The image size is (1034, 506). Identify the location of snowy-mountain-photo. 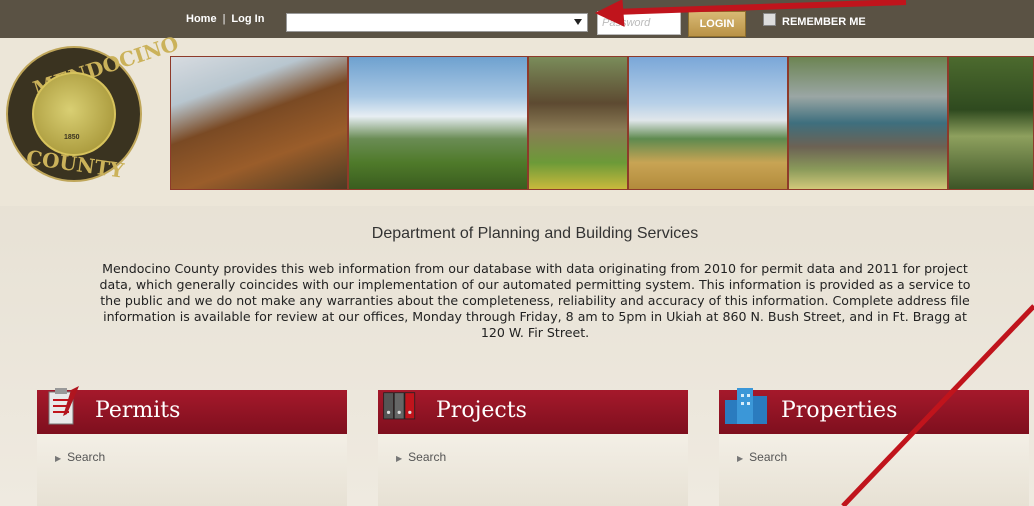
(438, 123).